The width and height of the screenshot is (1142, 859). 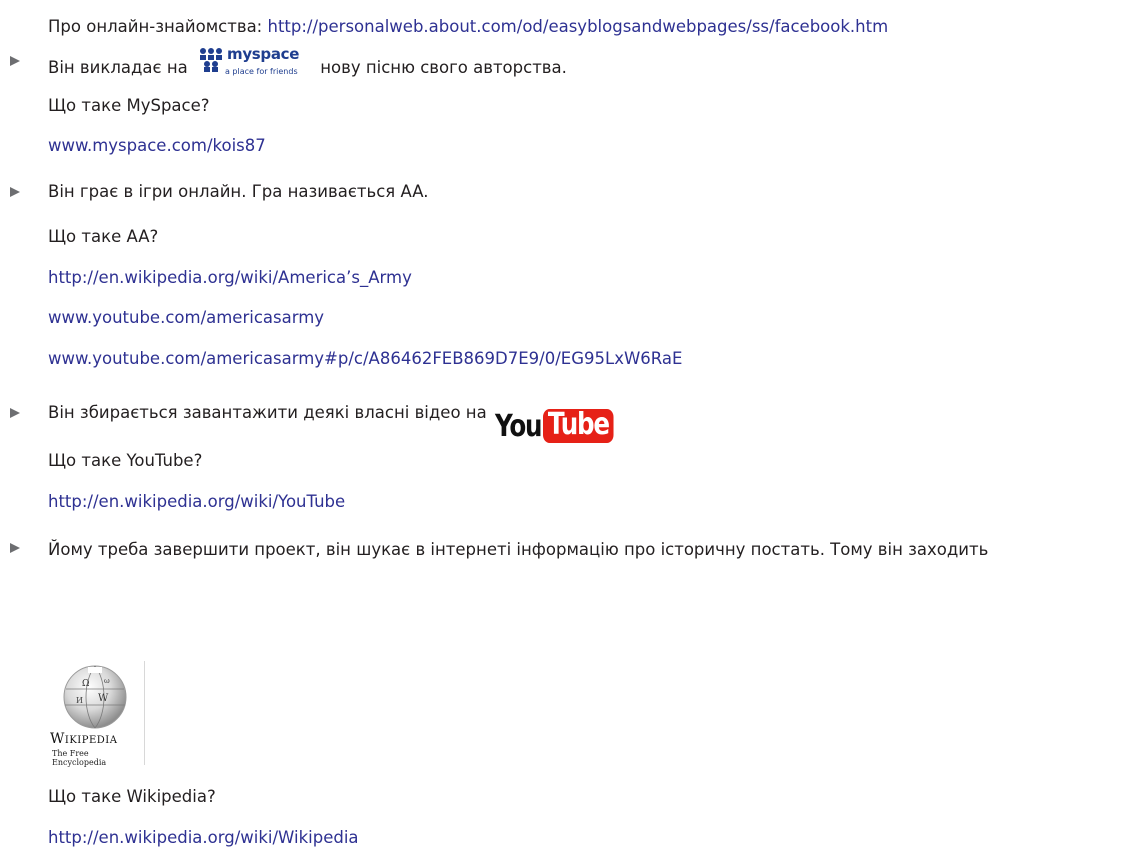 I want to click on youtube-link-text: http://en.wikipedia.org/wiki/YouTube, so click(x=196, y=501).